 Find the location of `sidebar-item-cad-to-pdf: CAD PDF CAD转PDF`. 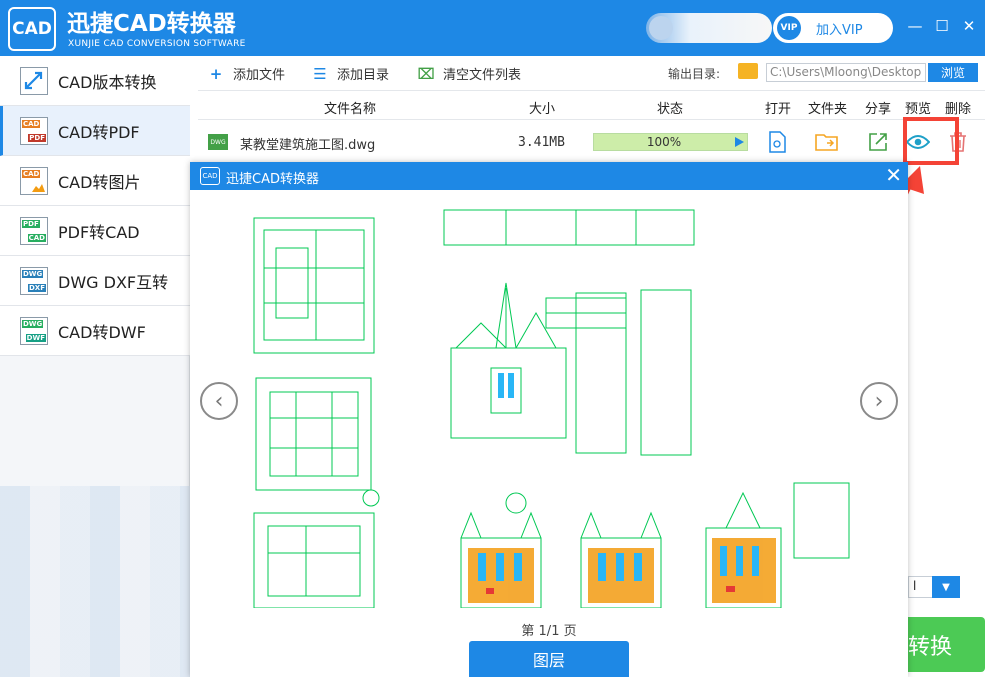

sidebar-item-cad-to-pdf: CAD PDF CAD转PDF is located at coordinates (95, 131).